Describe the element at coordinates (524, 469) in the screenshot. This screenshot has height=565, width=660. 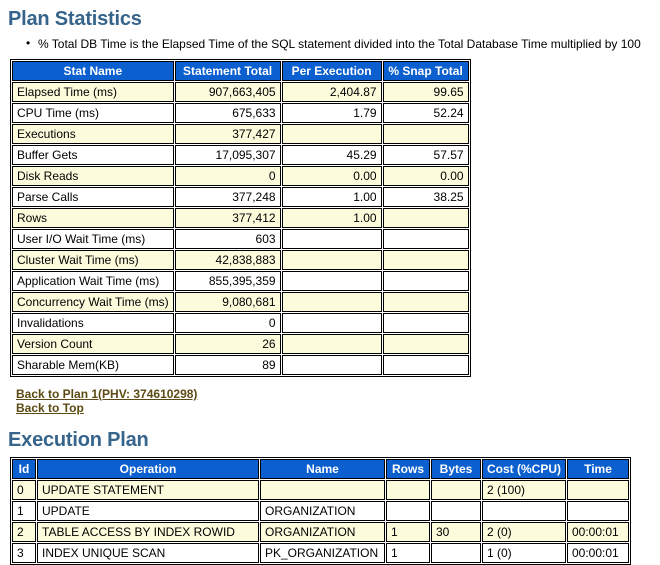
I see `column-header-cost: Cost (%CPU)` at that location.